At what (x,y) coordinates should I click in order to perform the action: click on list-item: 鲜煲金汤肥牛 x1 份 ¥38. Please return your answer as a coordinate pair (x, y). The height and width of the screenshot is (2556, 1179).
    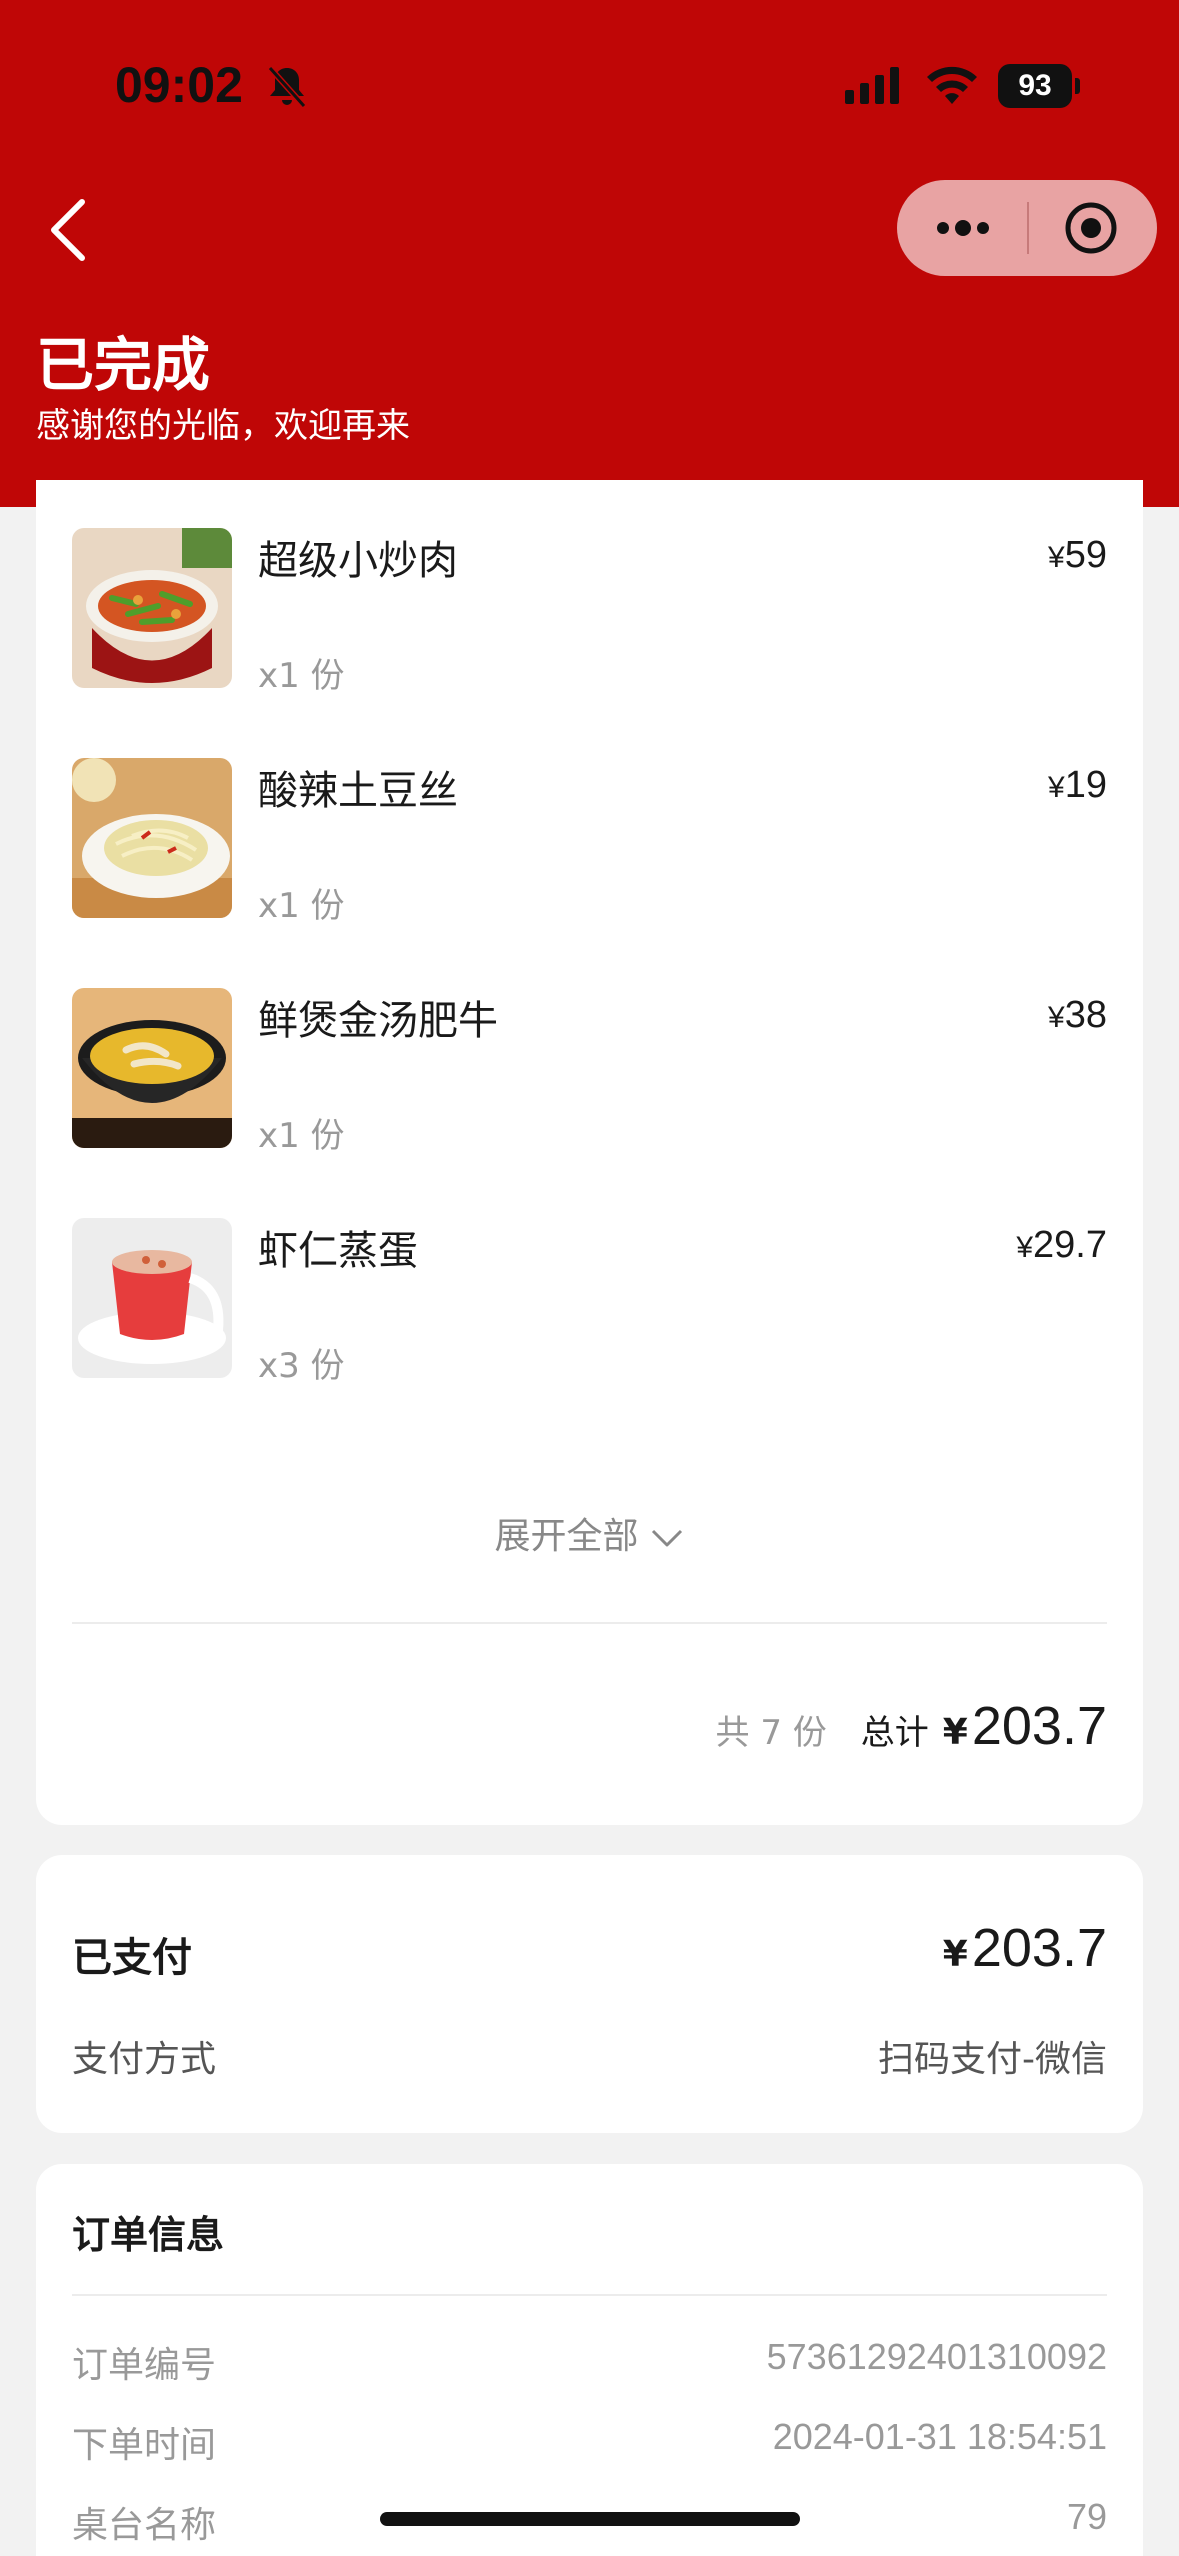
    Looking at the image, I should click on (589, 1072).